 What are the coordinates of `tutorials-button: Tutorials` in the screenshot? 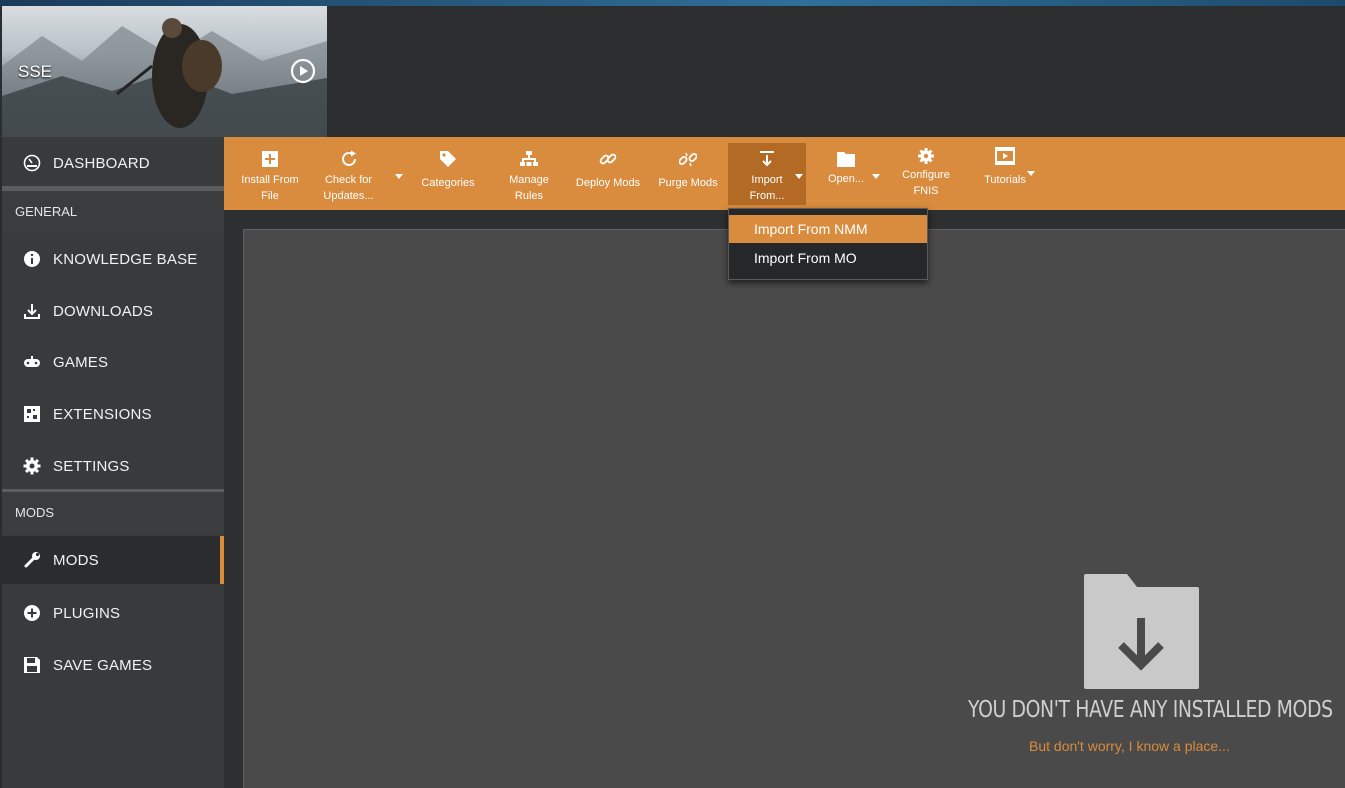 It's located at (1005, 174).